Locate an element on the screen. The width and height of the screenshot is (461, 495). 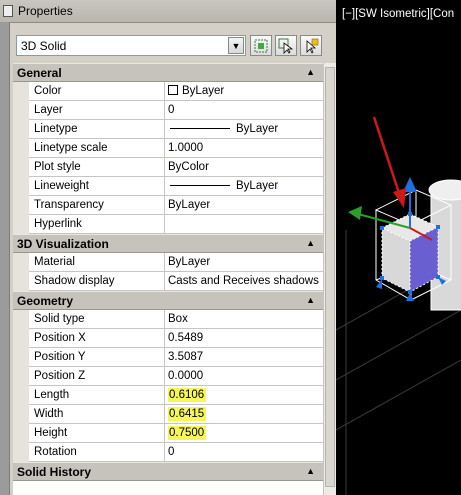
property-label: Width is located at coordinates (97, 414).